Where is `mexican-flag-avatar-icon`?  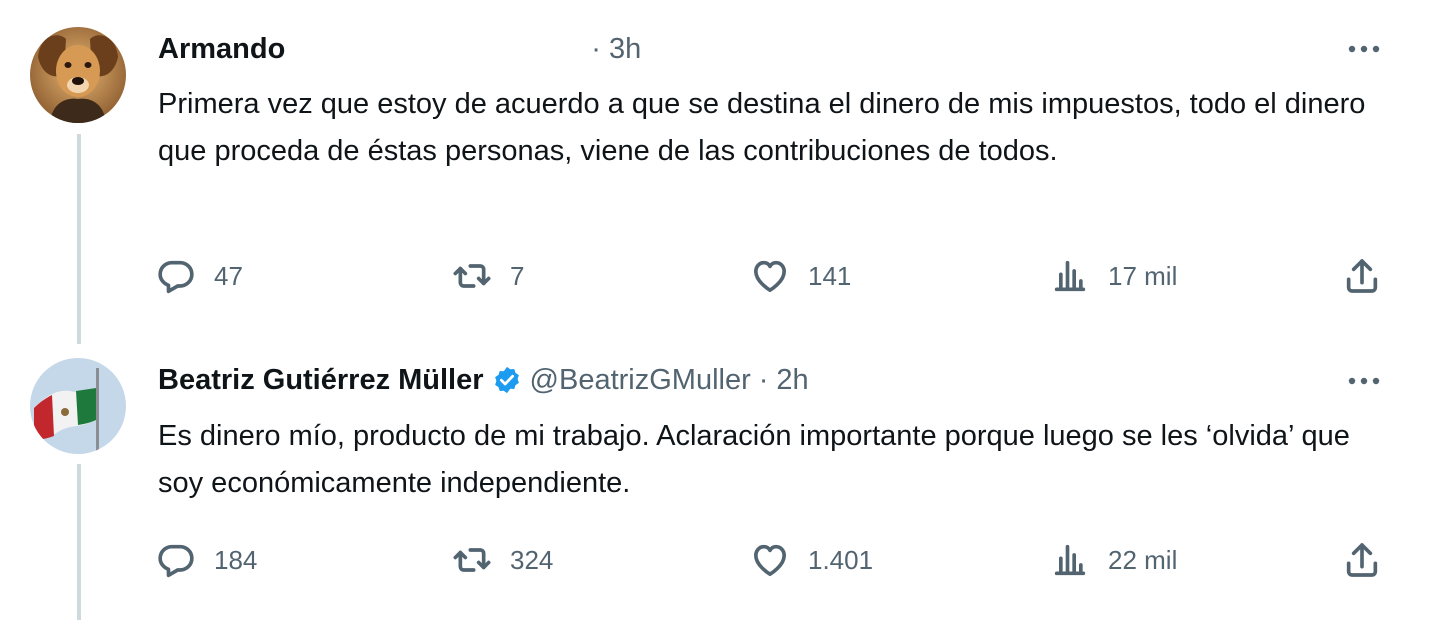
mexican-flag-avatar-icon is located at coordinates (78, 406).